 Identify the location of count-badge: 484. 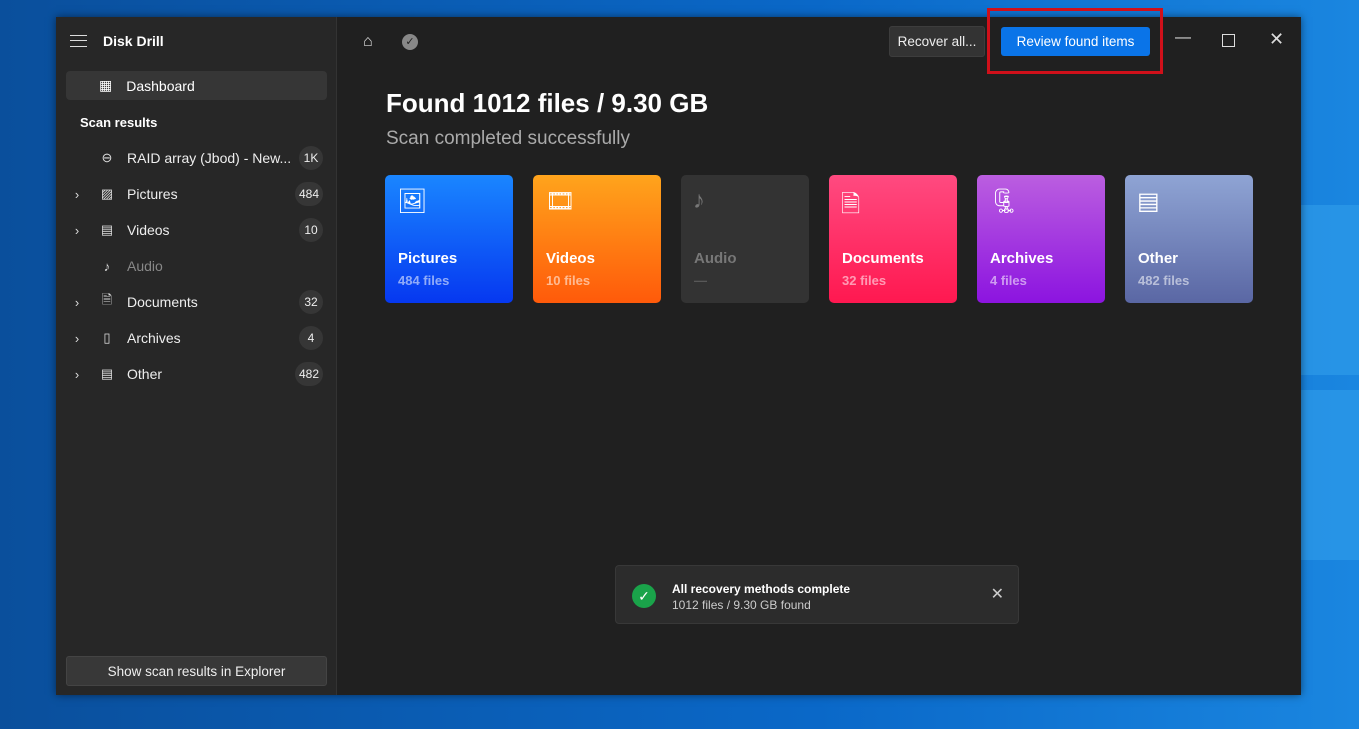
(308, 194).